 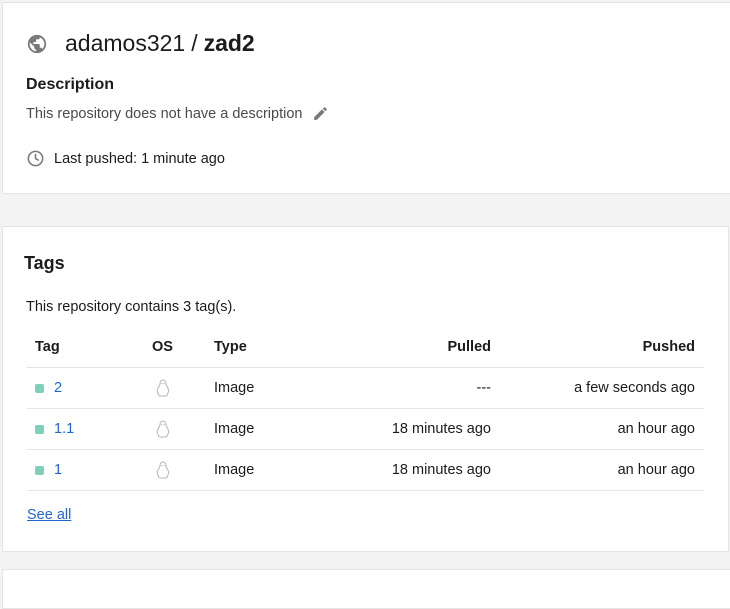 What do you see at coordinates (64, 429) in the screenshot?
I see `tag-name: 1.1` at bounding box center [64, 429].